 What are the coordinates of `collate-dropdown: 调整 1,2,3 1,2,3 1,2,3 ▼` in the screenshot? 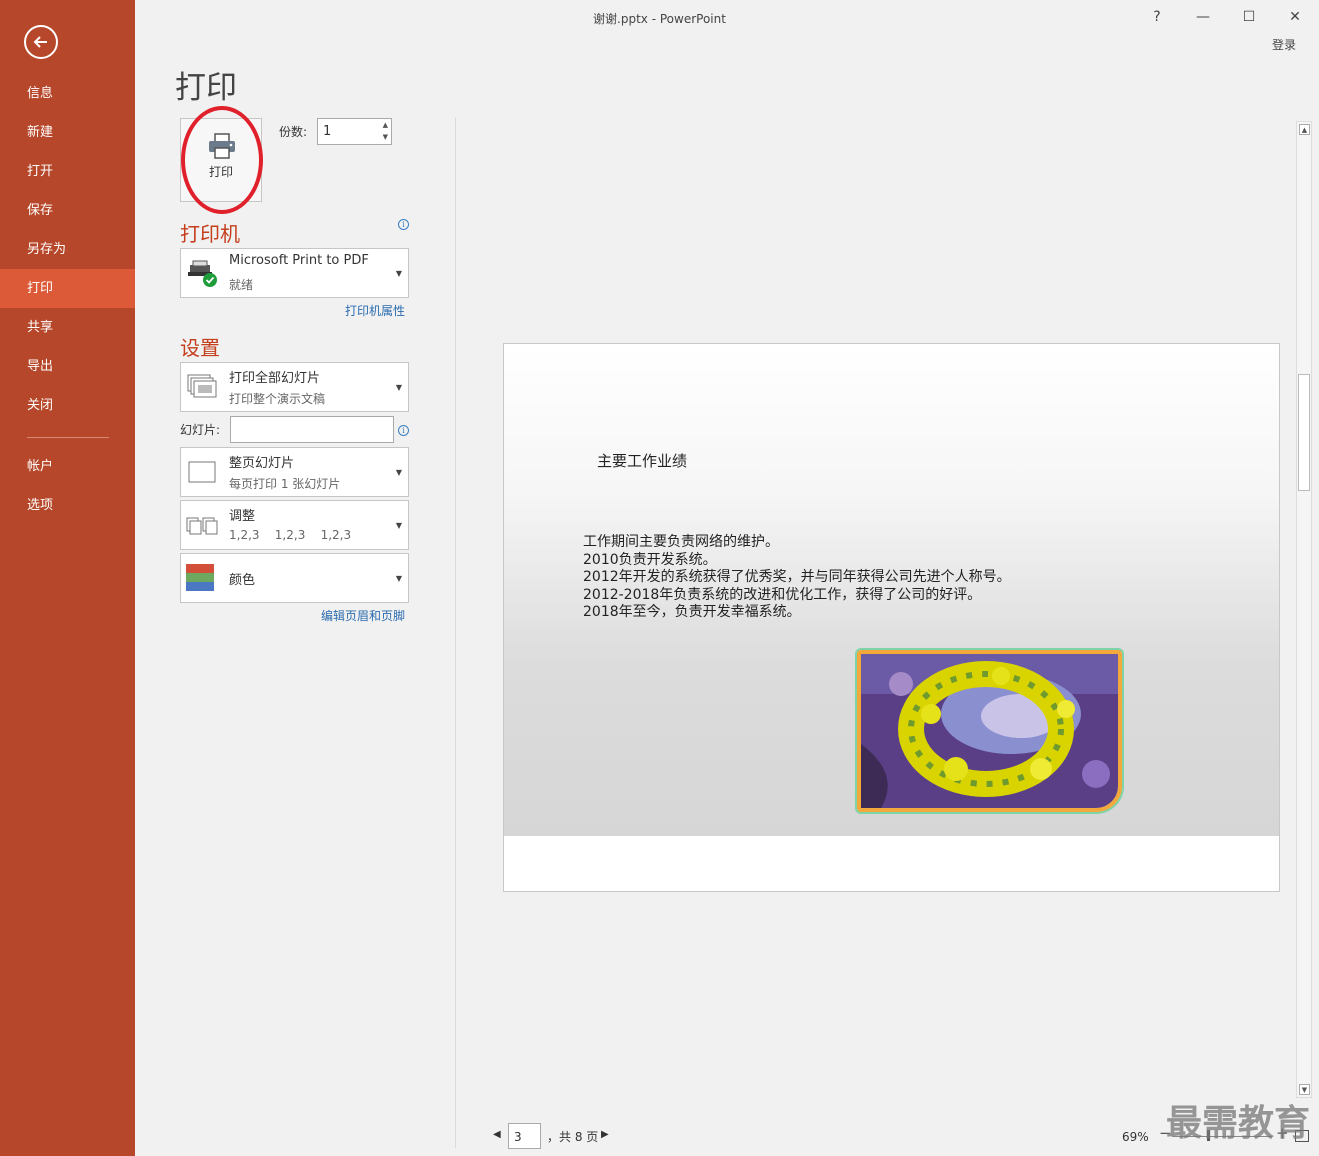 It's located at (294, 525).